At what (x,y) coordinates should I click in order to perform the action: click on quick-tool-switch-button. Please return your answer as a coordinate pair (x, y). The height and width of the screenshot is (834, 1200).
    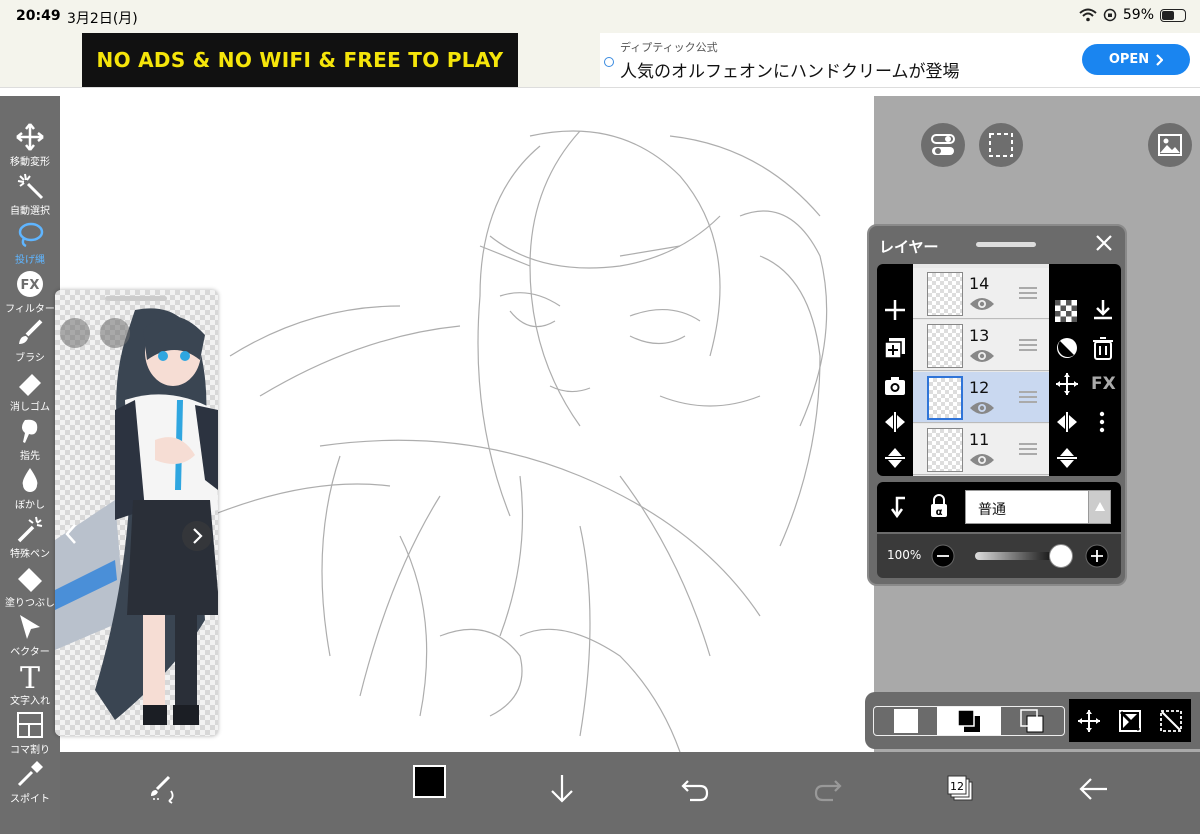
    Looking at the image, I should click on (163, 789).